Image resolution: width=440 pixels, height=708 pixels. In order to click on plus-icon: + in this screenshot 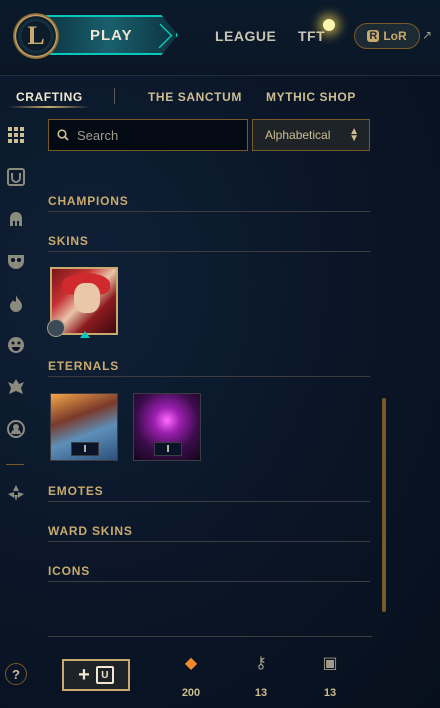, I will do `click(84, 675)`.